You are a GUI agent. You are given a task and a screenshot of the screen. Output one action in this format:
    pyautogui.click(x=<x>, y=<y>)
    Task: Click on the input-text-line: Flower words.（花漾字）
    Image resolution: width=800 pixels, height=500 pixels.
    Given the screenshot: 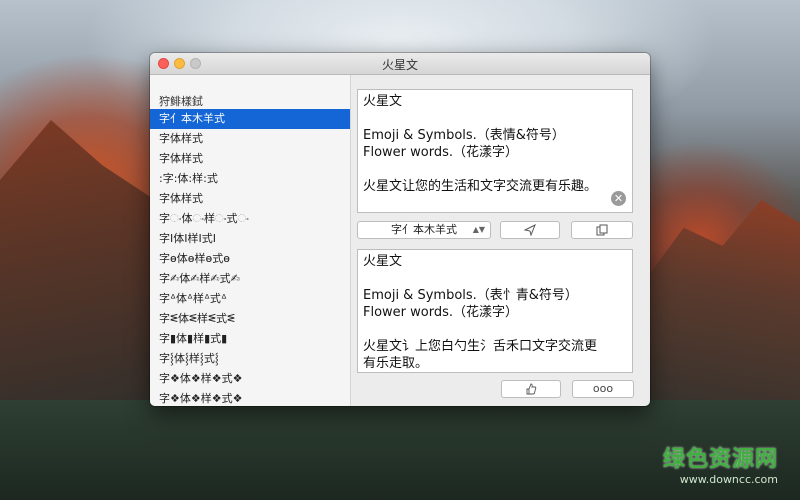 What is the action you would take?
    pyautogui.click(x=441, y=152)
    